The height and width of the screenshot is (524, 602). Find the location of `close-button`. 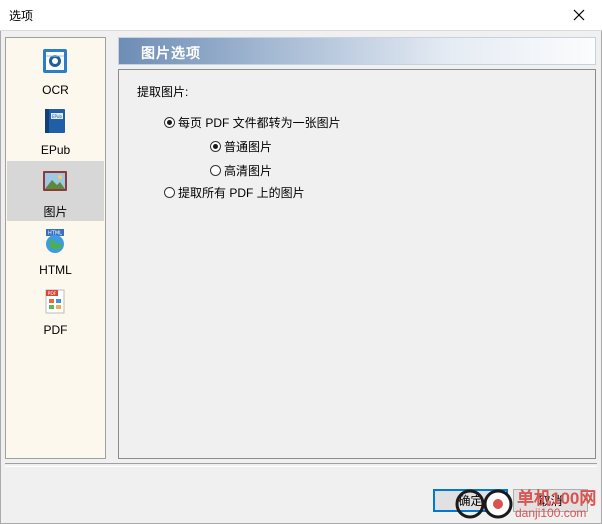

close-button is located at coordinates (579, 15).